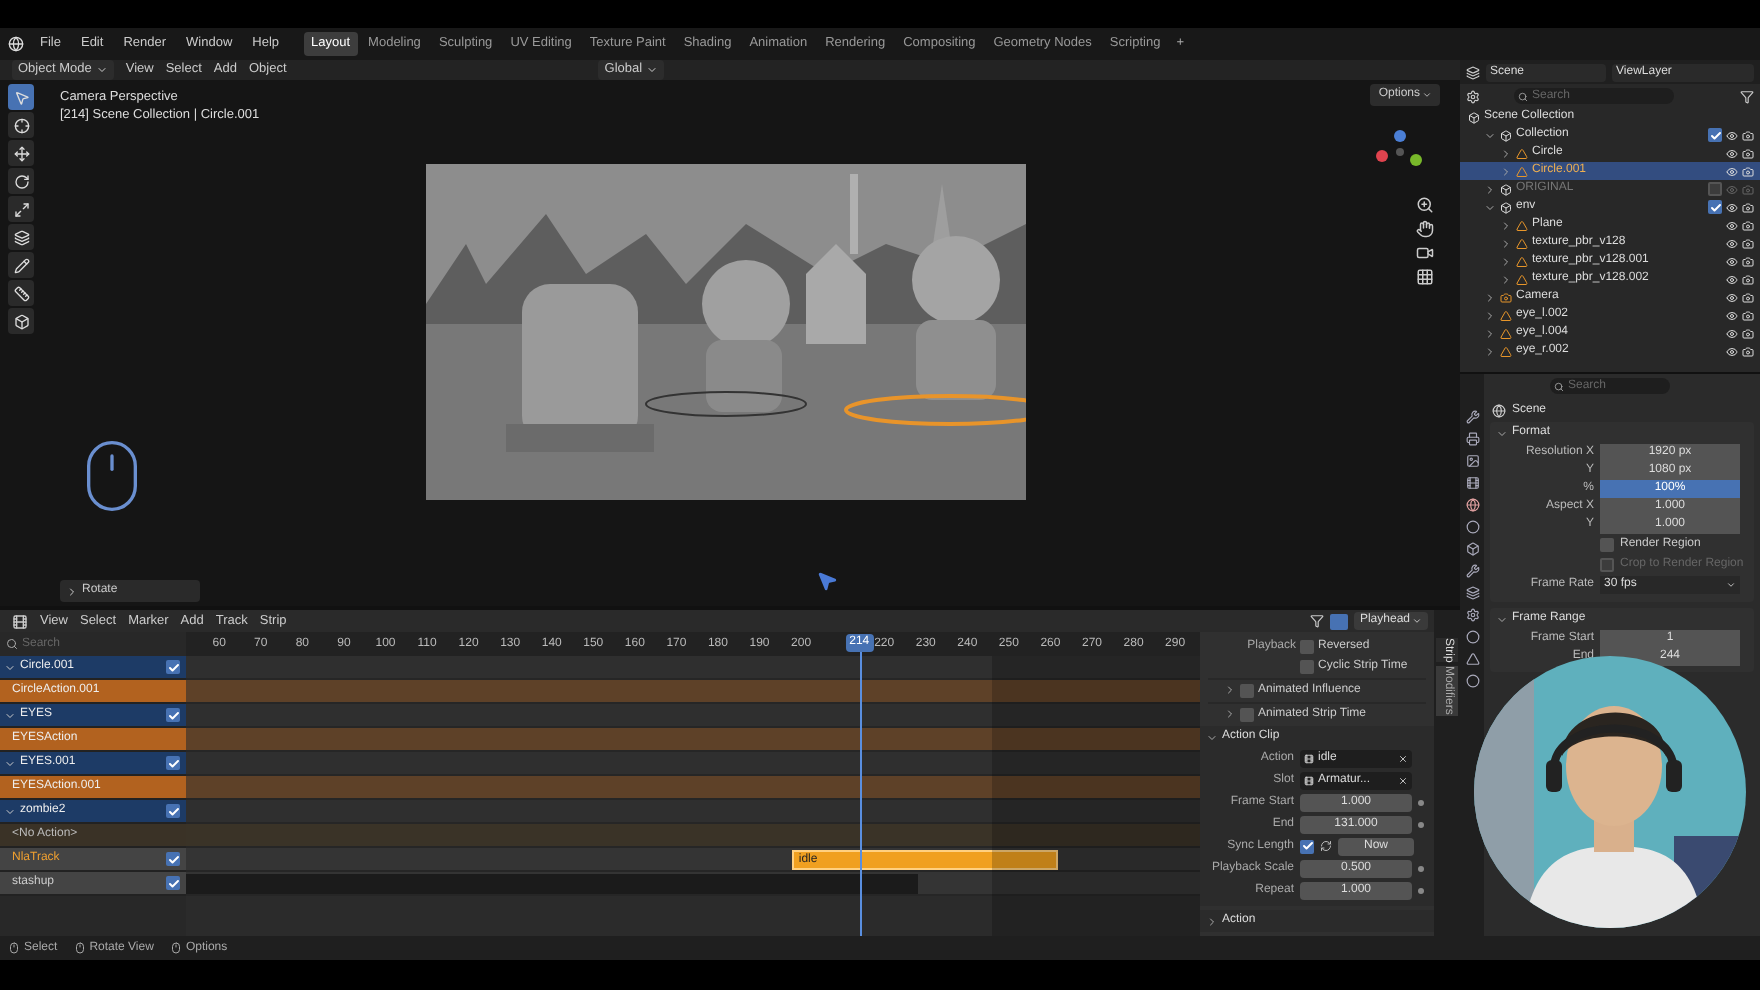 Image resolution: width=1760 pixels, height=990 pixels. What do you see at coordinates (21, 153) in the screenshot?
I see `move-icon` at bounding box center [21, 153].